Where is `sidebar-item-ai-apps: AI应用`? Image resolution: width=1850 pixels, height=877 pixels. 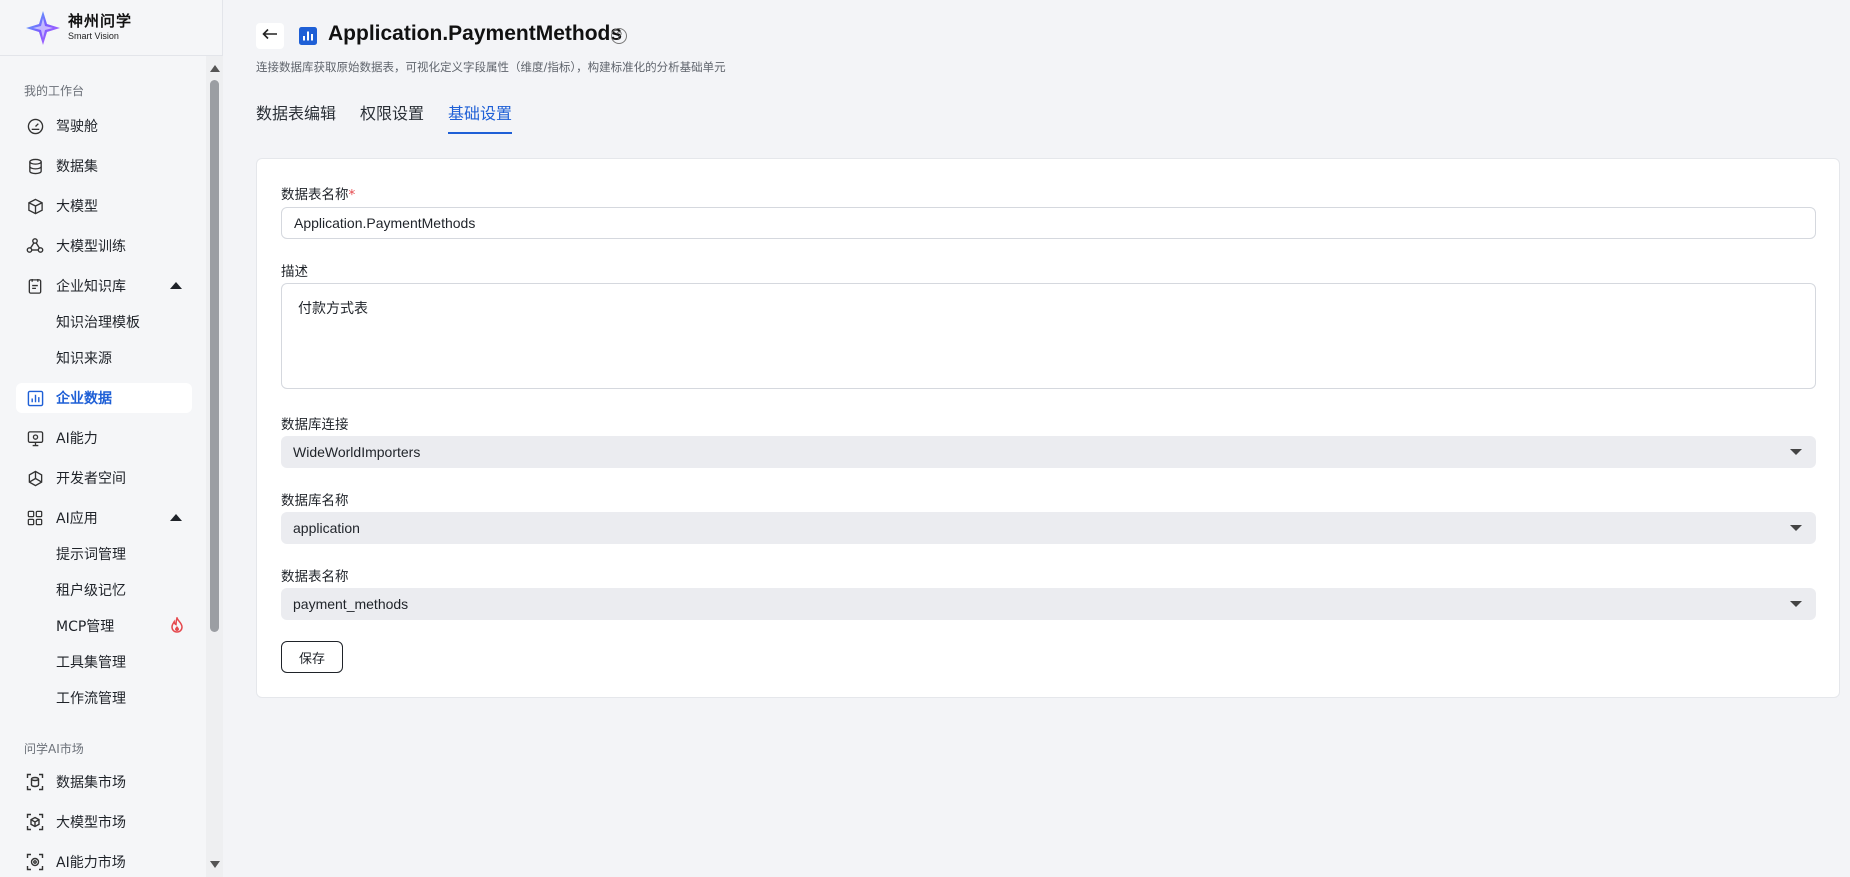 sidebar-item-ai-apps: AI应用 is located at coordinates (104, 518).